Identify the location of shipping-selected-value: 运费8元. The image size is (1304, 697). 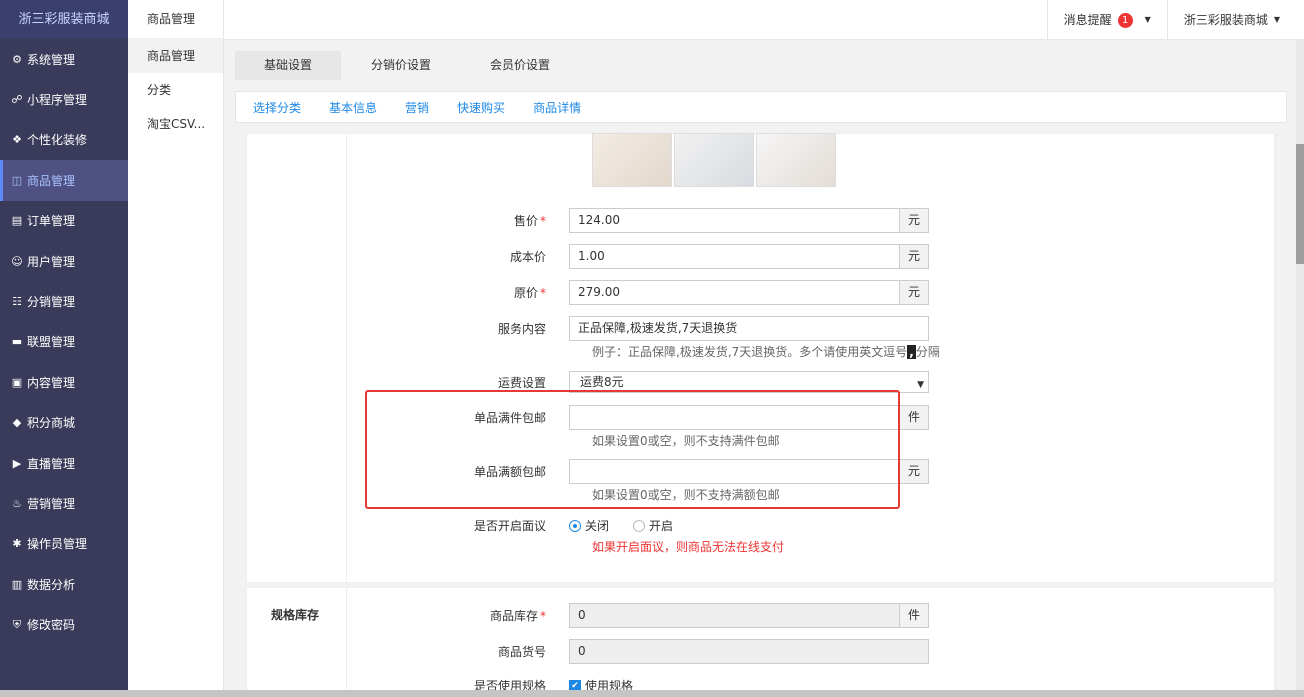
(602, 382).